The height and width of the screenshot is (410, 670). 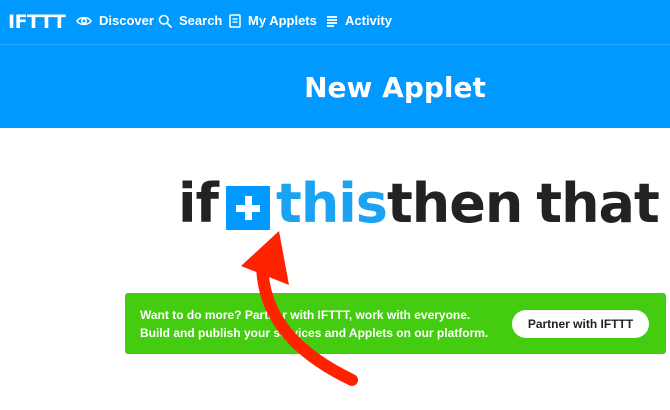 I want to click on nav-item-label: Activity, so click(x=368, y=20).